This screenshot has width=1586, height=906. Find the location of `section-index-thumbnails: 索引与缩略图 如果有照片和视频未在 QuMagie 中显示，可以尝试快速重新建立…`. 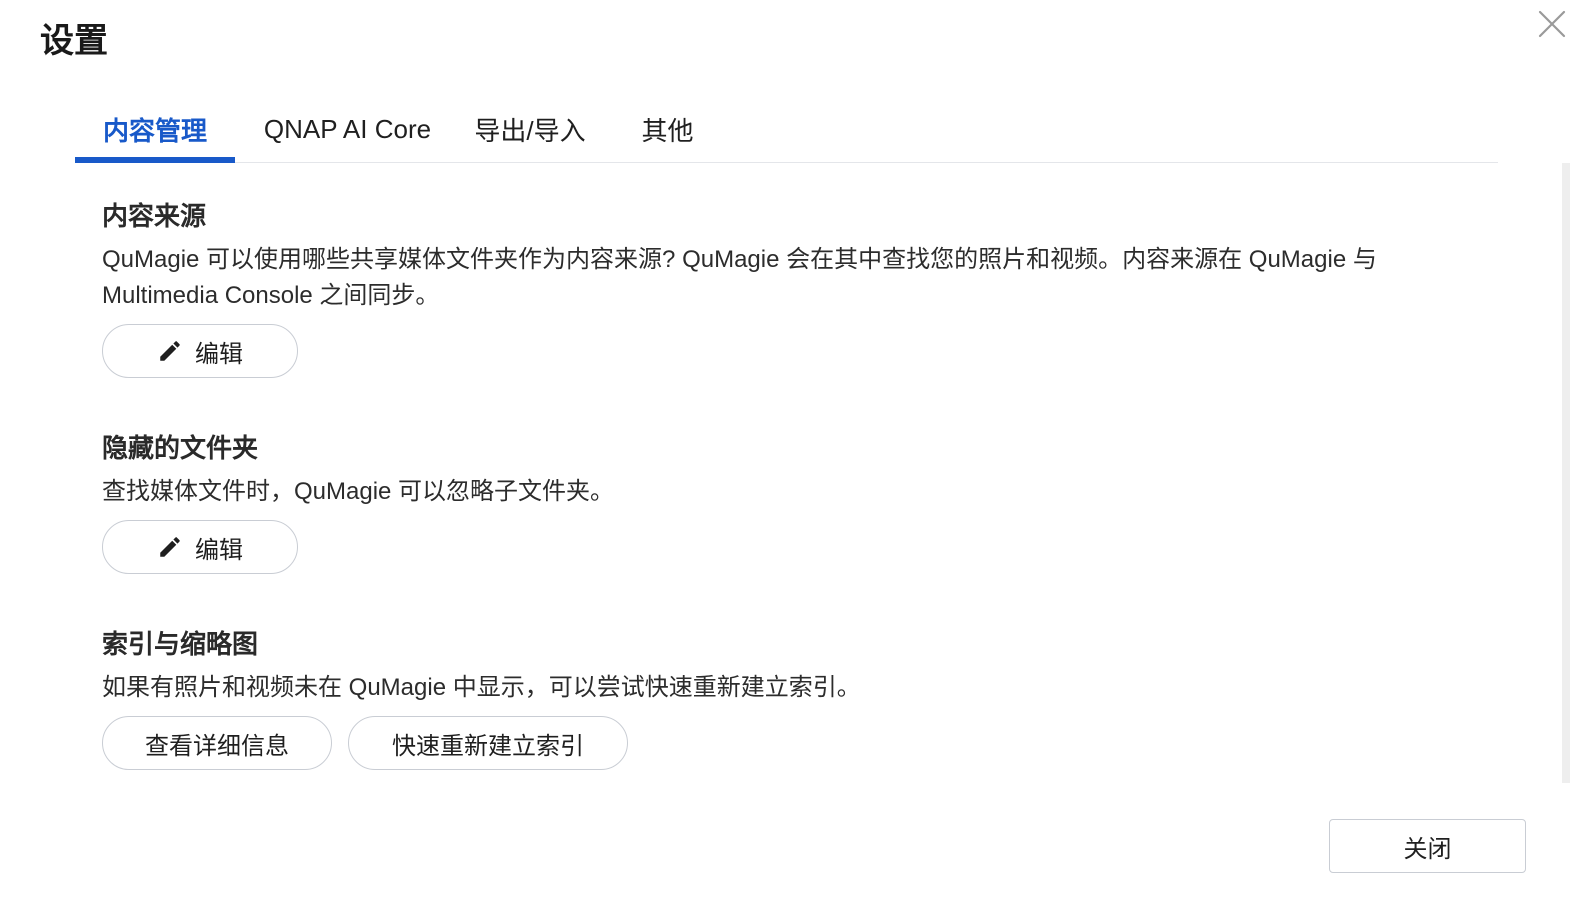

section-index-thumbnails: 索引与缩略图 如果有照片和视频未在 QuMagie 中显示，可以尝试快速重新建立… is located at coordinates (792, 697).